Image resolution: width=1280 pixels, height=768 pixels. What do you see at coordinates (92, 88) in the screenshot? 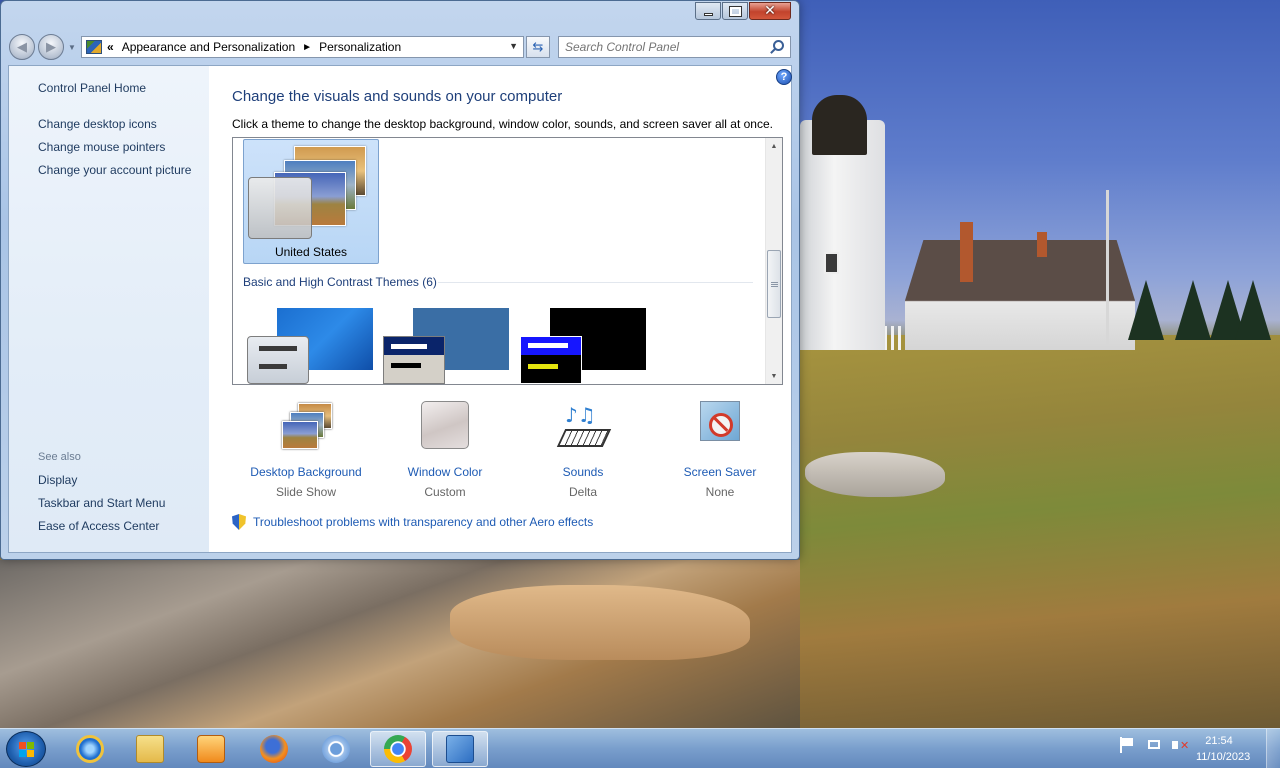
I see `control-panel-home-link: Control Panel Home` at bounding box center [92, 88].